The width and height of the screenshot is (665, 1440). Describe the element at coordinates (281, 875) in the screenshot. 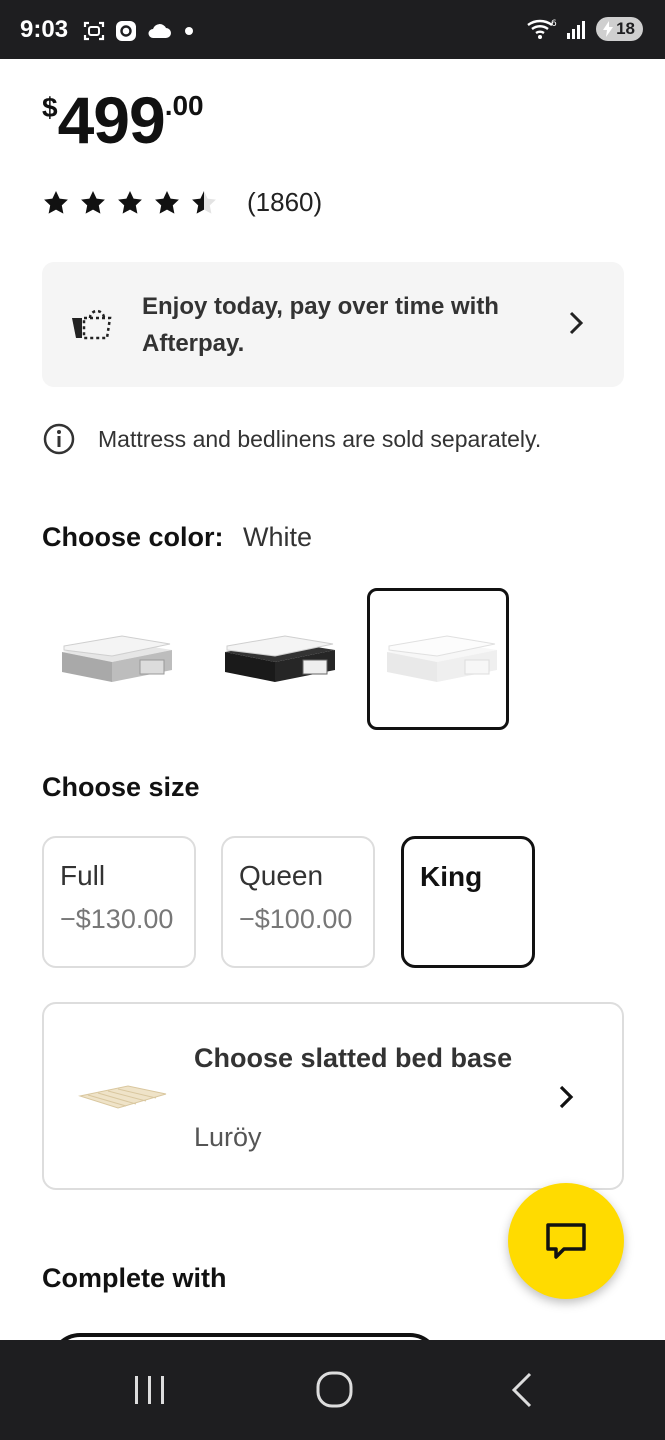

I see `size-name: Queen` at that location.